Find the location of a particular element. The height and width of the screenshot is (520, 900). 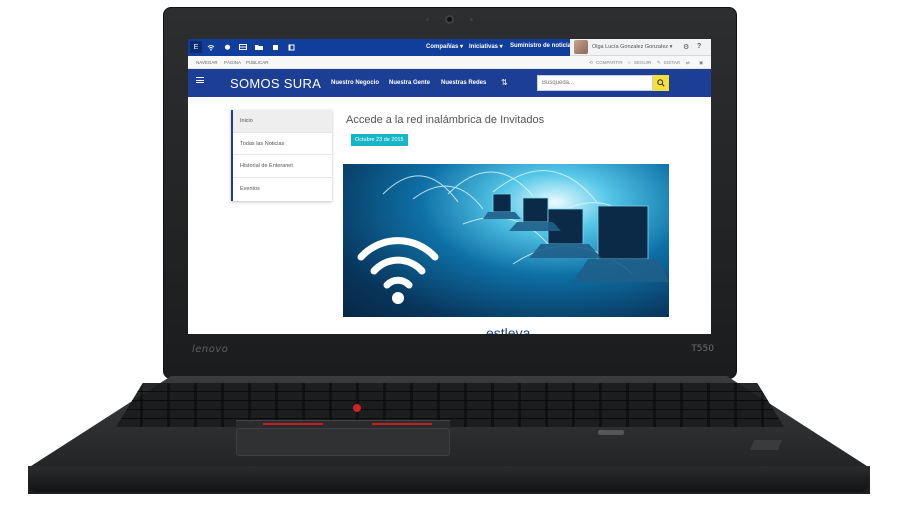

laptop-base-edge is located at coordinates (449, 479).